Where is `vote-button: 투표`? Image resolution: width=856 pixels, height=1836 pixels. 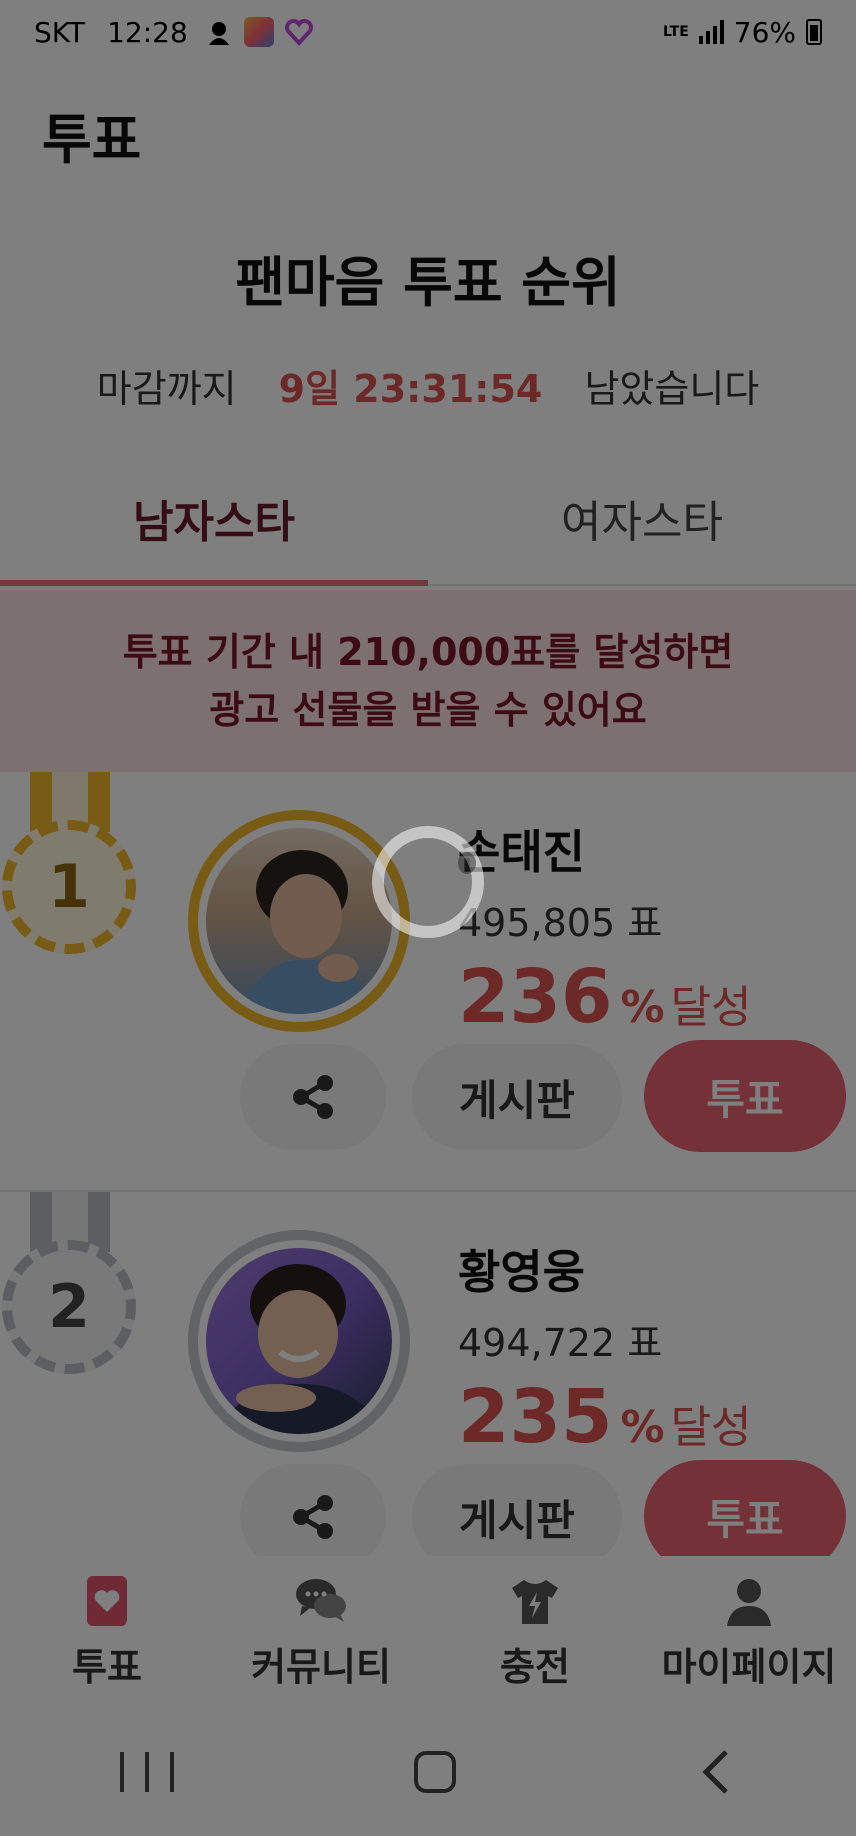 vote-button: 투표 is located at coordinates (745, 1096).